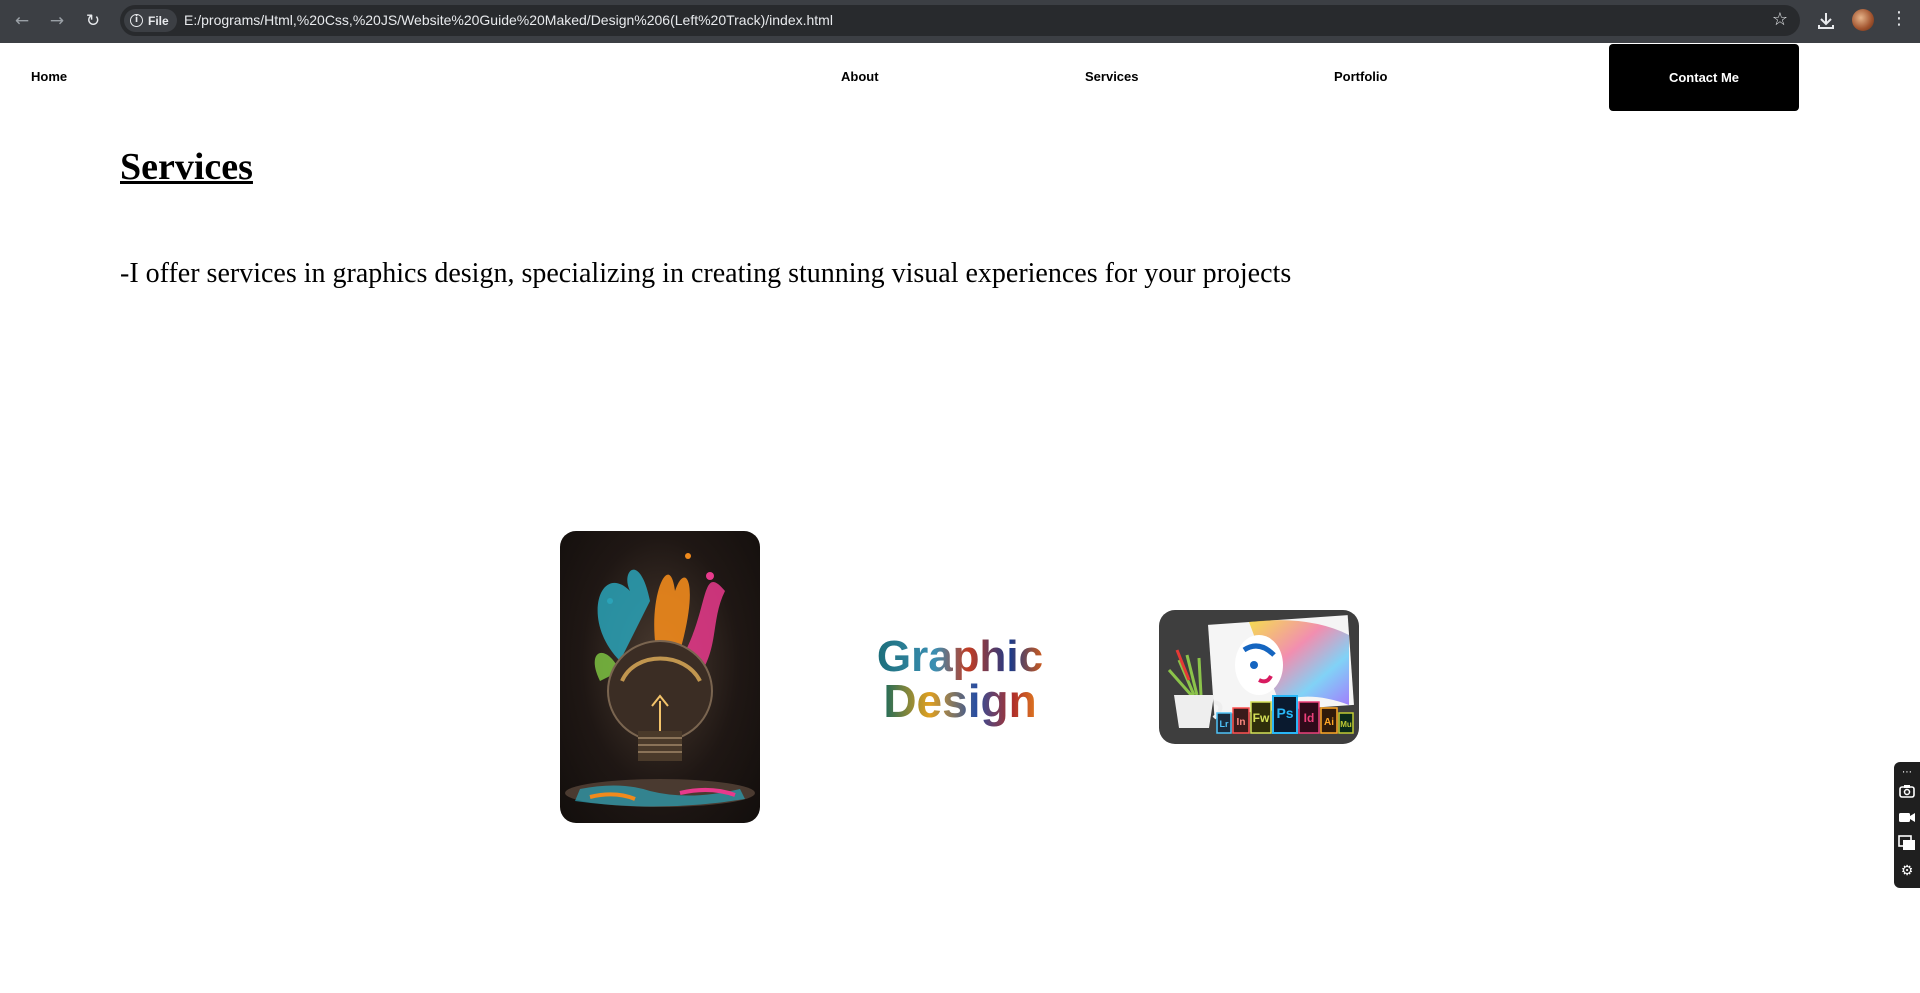 Image resolution: width=1920 pixels, height=993 pixels. I want to click on site-info-chip: i File, so click(150, 20).